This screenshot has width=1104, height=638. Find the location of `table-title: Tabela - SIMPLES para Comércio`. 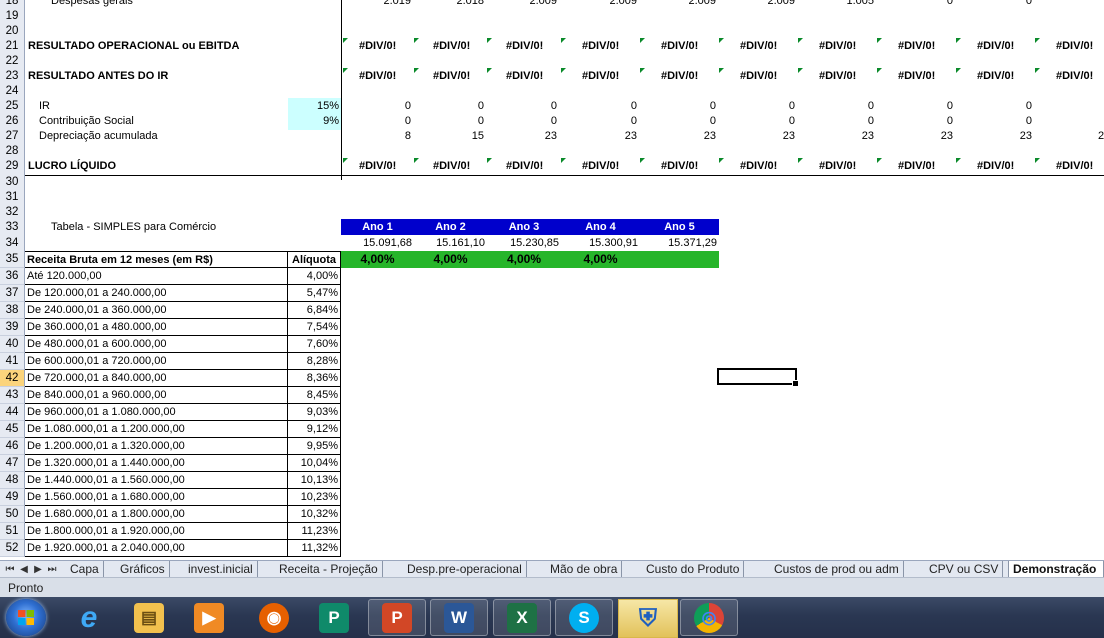

table-title: Tabela - SIMPLES para Comércio is located at coordinates (171, 227).